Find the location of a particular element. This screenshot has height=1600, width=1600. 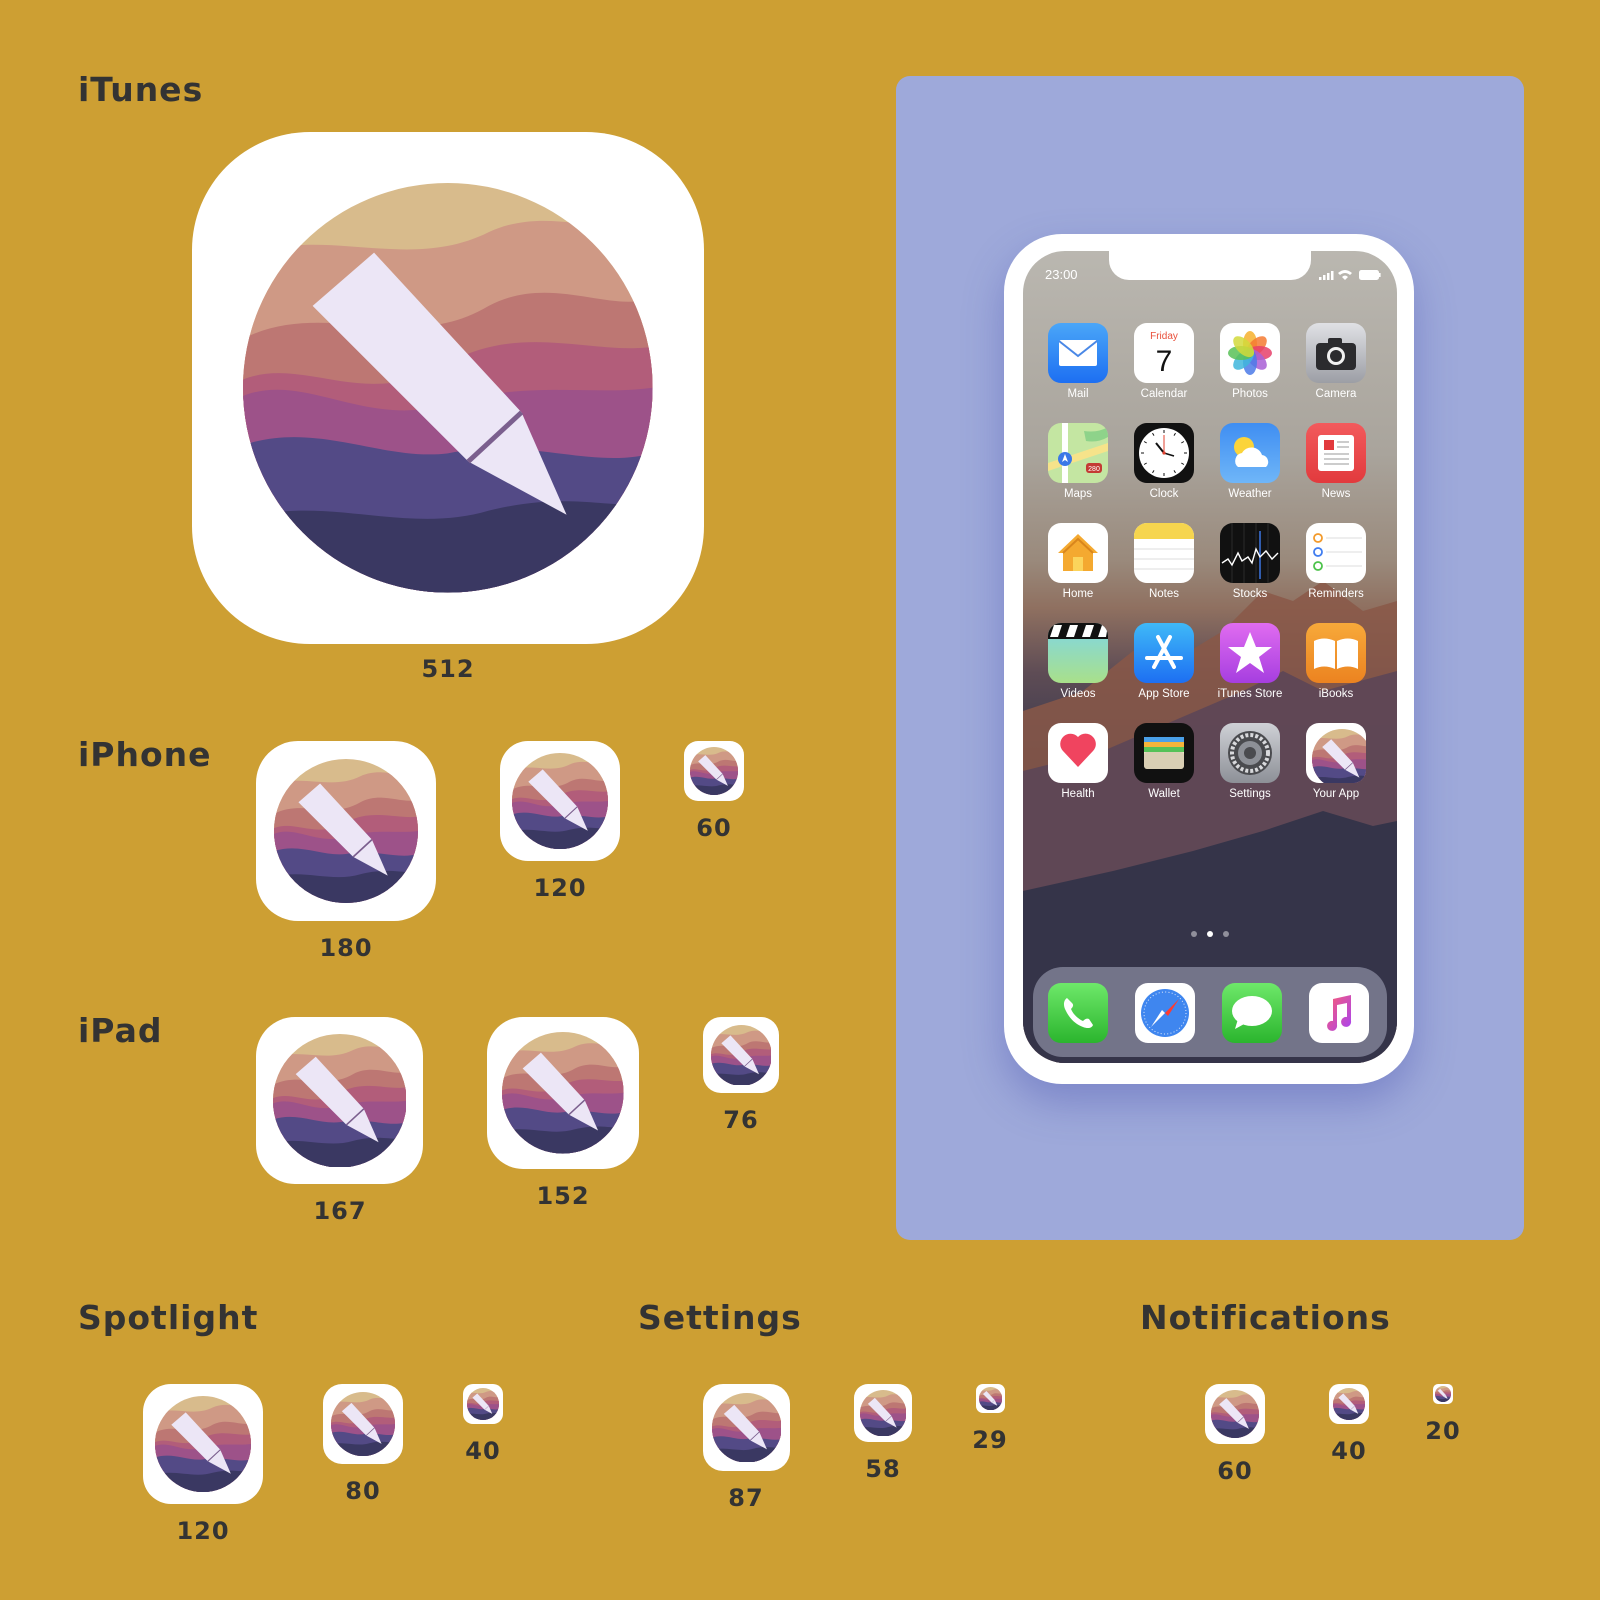

home-app-photos: Photos is located at coordinates (1250, 361).